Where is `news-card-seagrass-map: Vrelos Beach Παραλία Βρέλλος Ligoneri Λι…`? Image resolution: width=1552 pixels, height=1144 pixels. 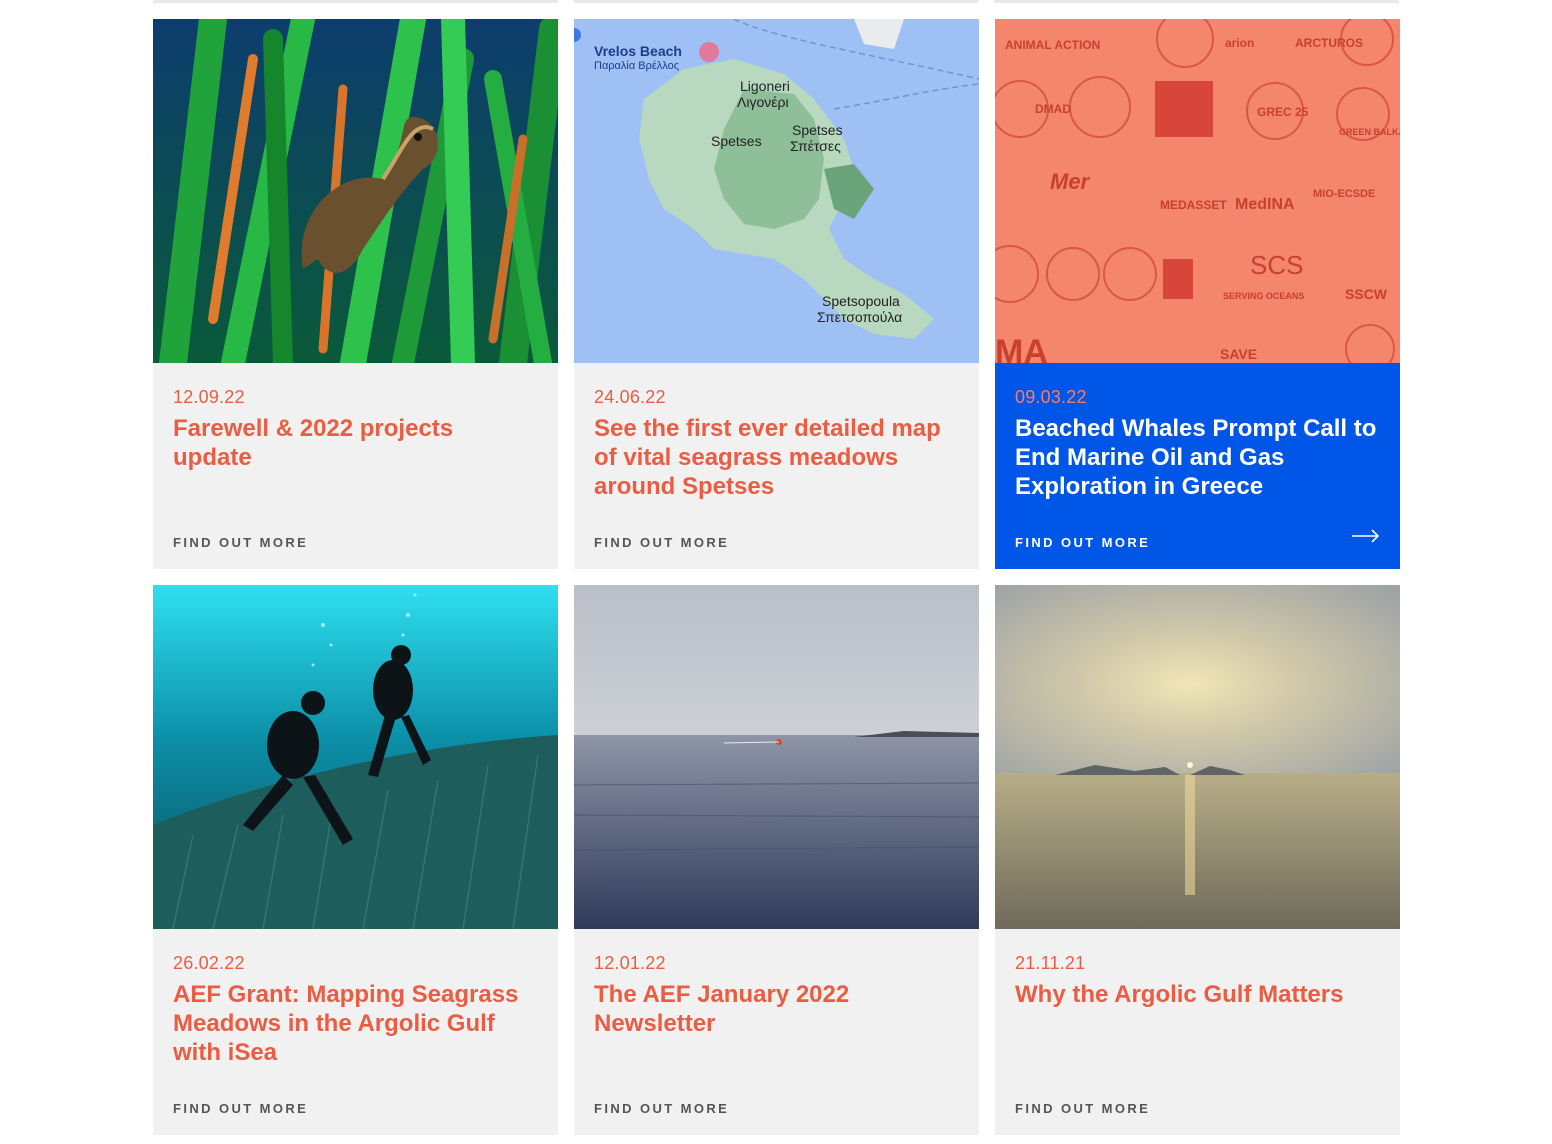 news-card-seagrass-map: Vrelos Beach Παραλία Βρέλλος Ligoneri Λι… is located at coordinates (776, 294).